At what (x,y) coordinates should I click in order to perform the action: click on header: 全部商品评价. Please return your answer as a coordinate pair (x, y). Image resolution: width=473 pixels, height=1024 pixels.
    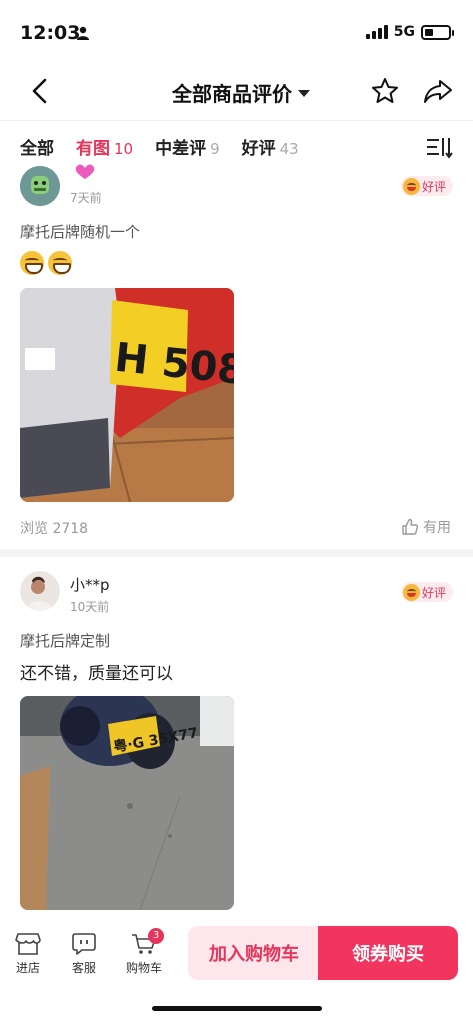
    Looking at the image, I should click on (236, 92).